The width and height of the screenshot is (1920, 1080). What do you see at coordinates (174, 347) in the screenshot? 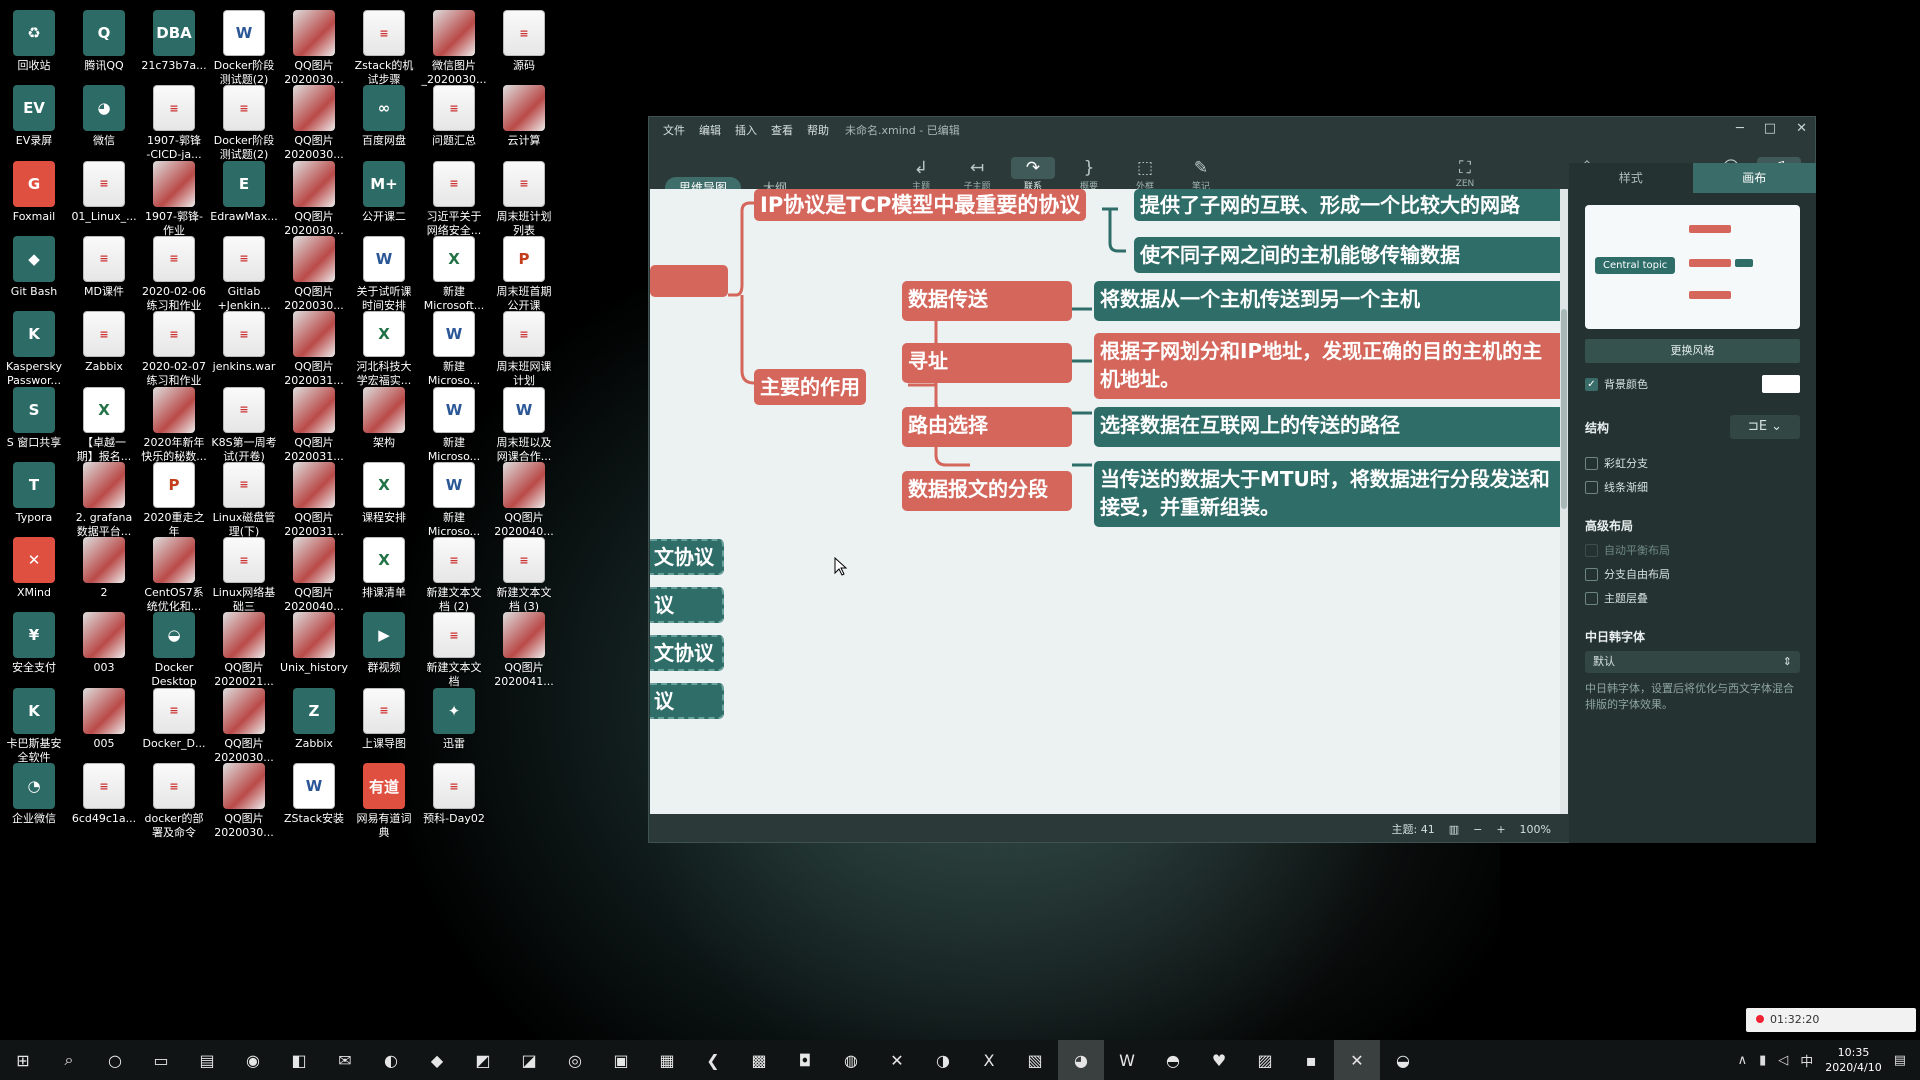
I see `desktop-icon: ≡ 2020-02-07 练习和作业` at bounding box center [174, 347].